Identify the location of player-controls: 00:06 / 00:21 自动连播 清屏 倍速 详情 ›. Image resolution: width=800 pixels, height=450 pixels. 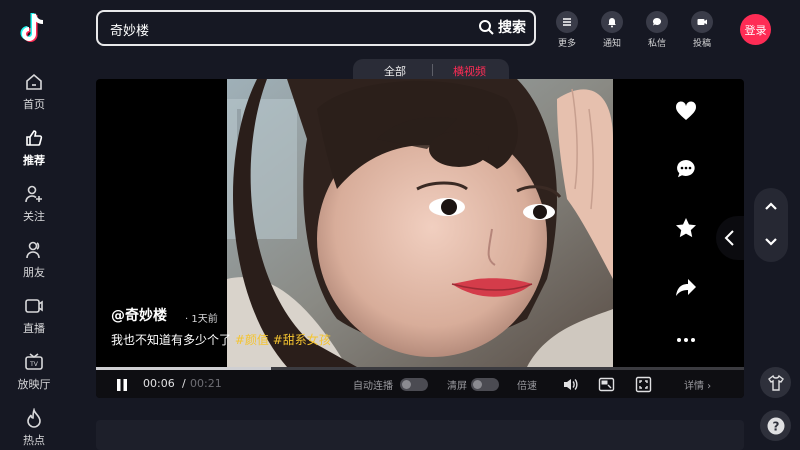
(420, 384).